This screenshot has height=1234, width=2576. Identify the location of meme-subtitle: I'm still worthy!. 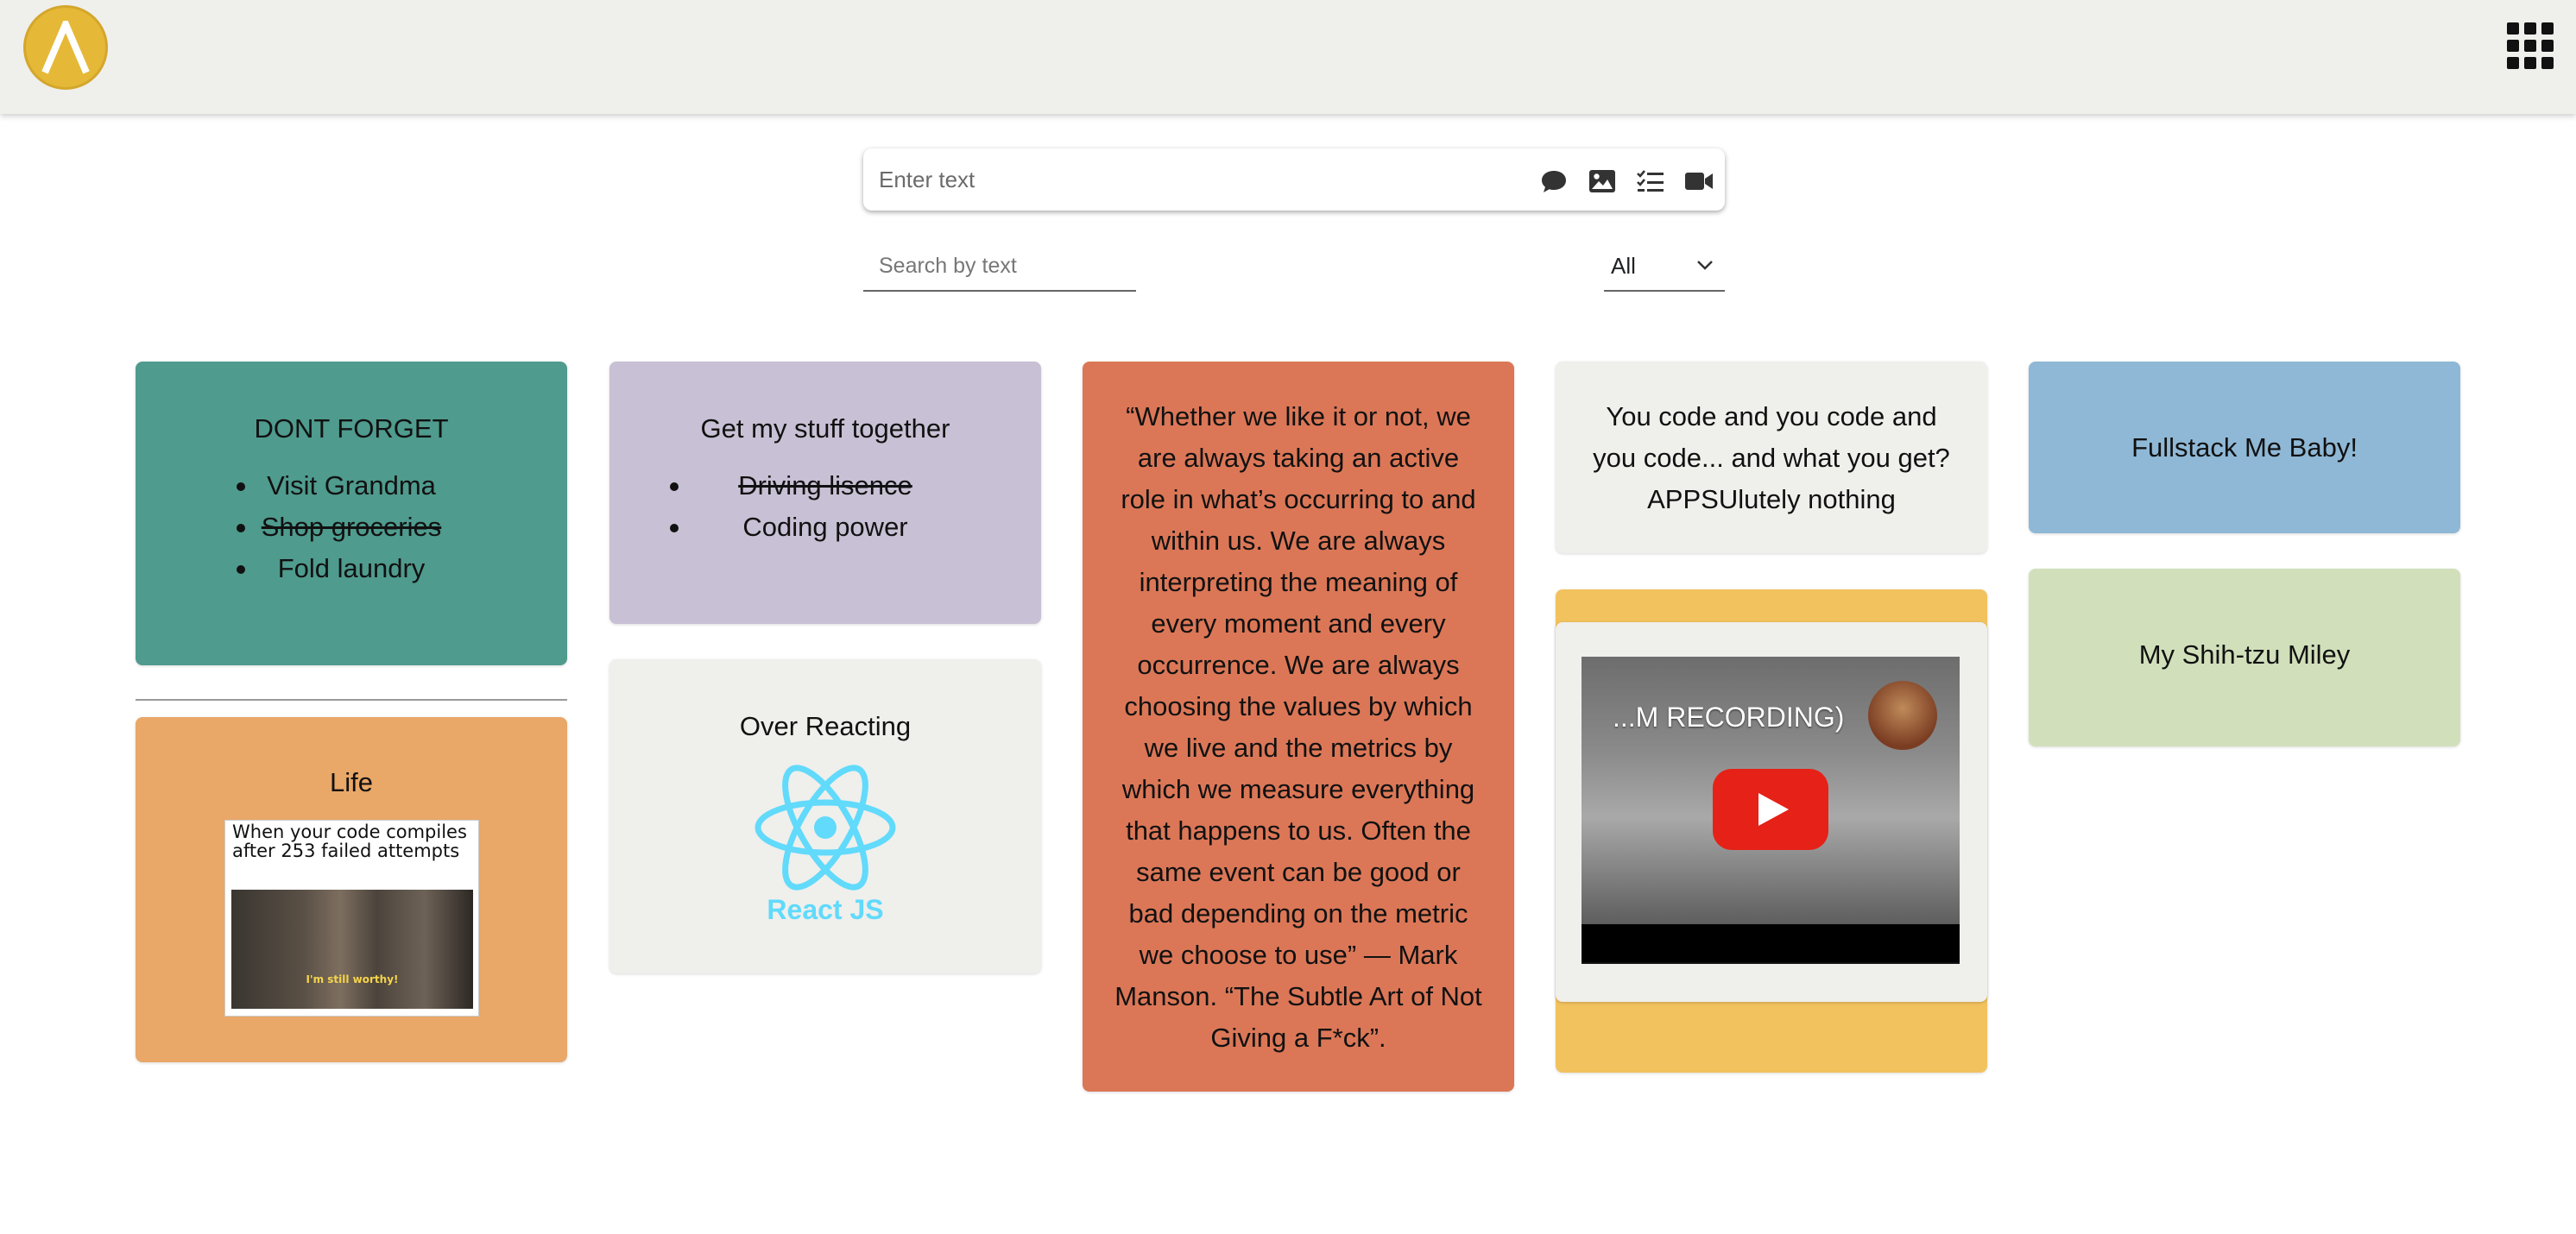
(352, 979).